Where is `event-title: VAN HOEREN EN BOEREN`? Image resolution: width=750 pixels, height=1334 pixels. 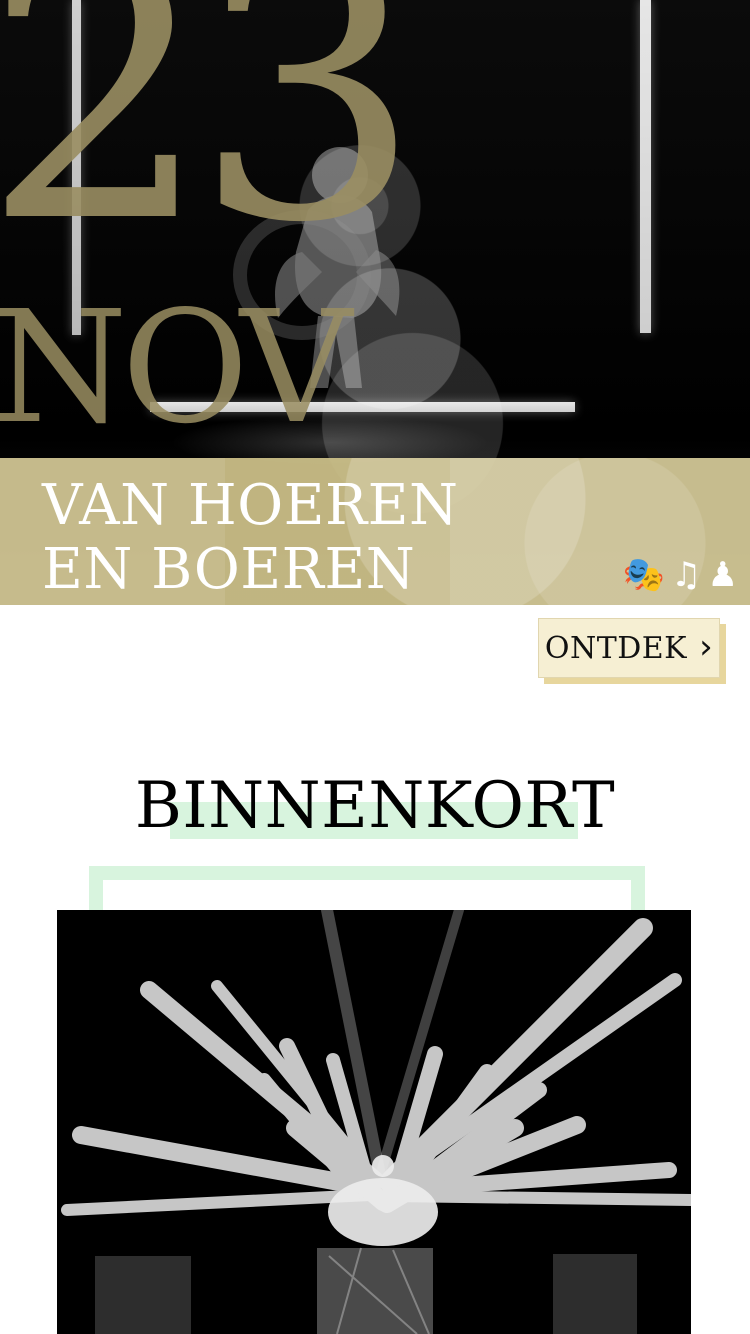
event-title: VAN HOEREN EN BOEREN is located at coordinates (272, 538).